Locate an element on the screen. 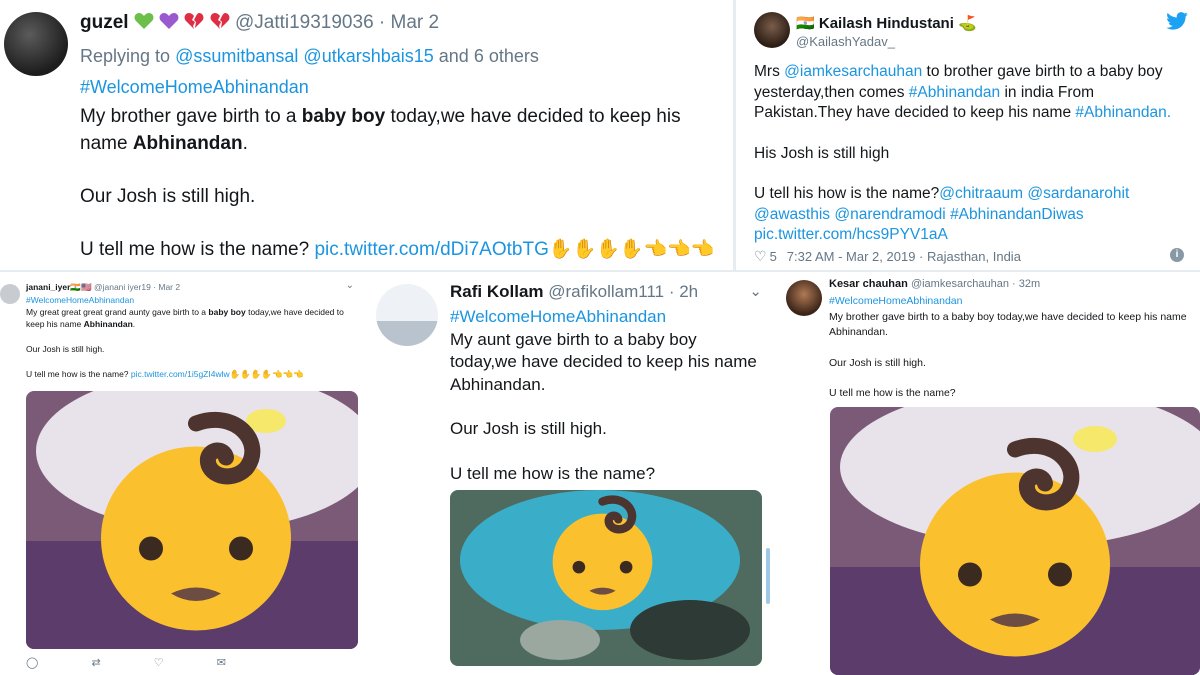 This screenshot has height=675, width=1200. reply-icon: ◯ is located at coordinates (32, 662).